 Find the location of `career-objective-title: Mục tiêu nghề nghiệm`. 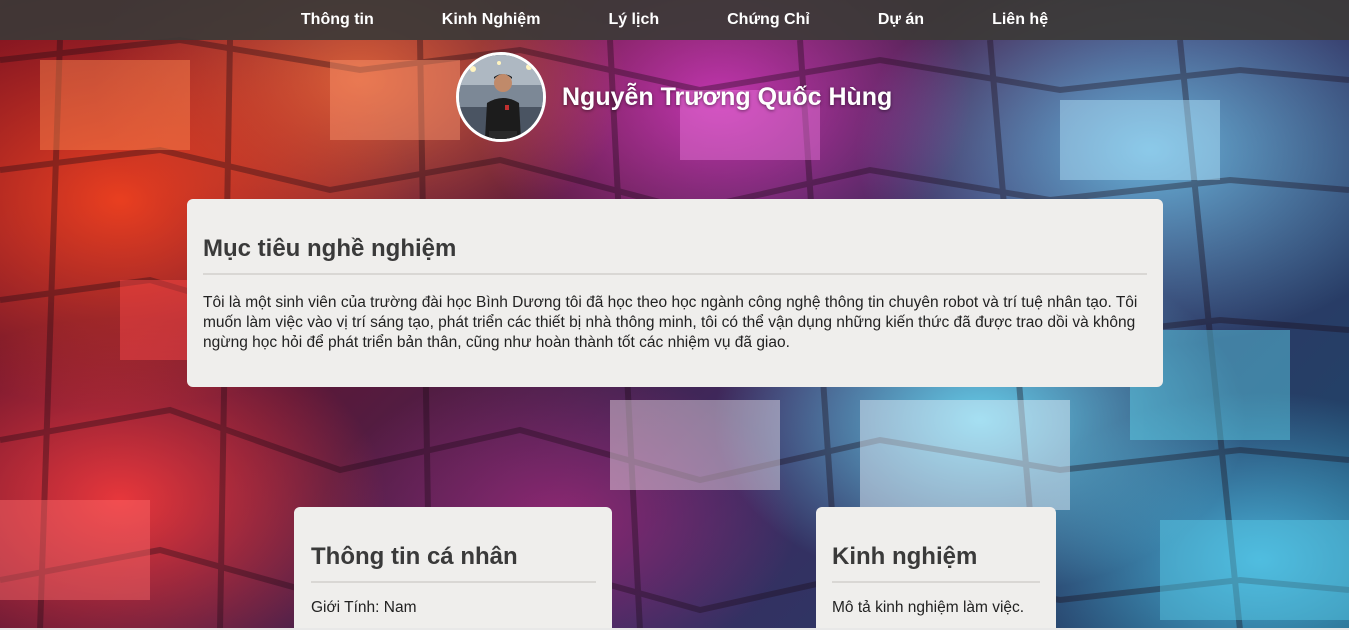

career-objective-title: Mục tiêu nghề nghiệm is located at coordinates (675, 255).